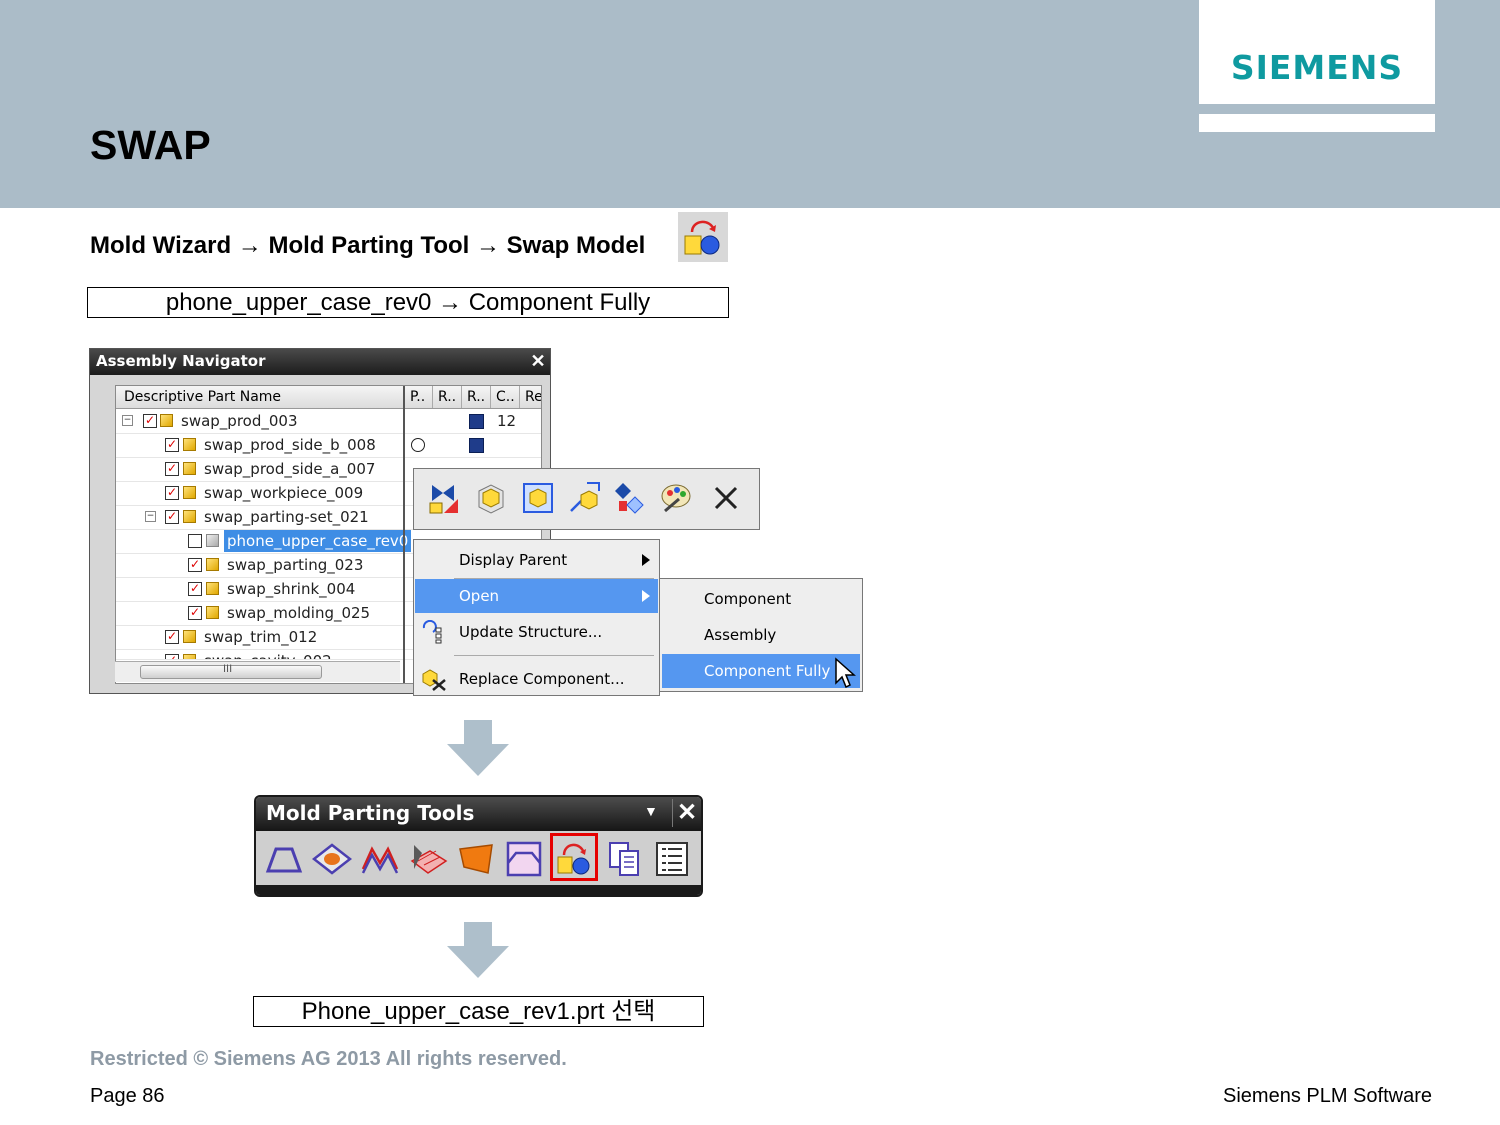  Describe the element at coordinates (408, 302) in the screenshot. I see `instruction-box-top: phone_upper_case_rev0 → Component Fully` at that location.